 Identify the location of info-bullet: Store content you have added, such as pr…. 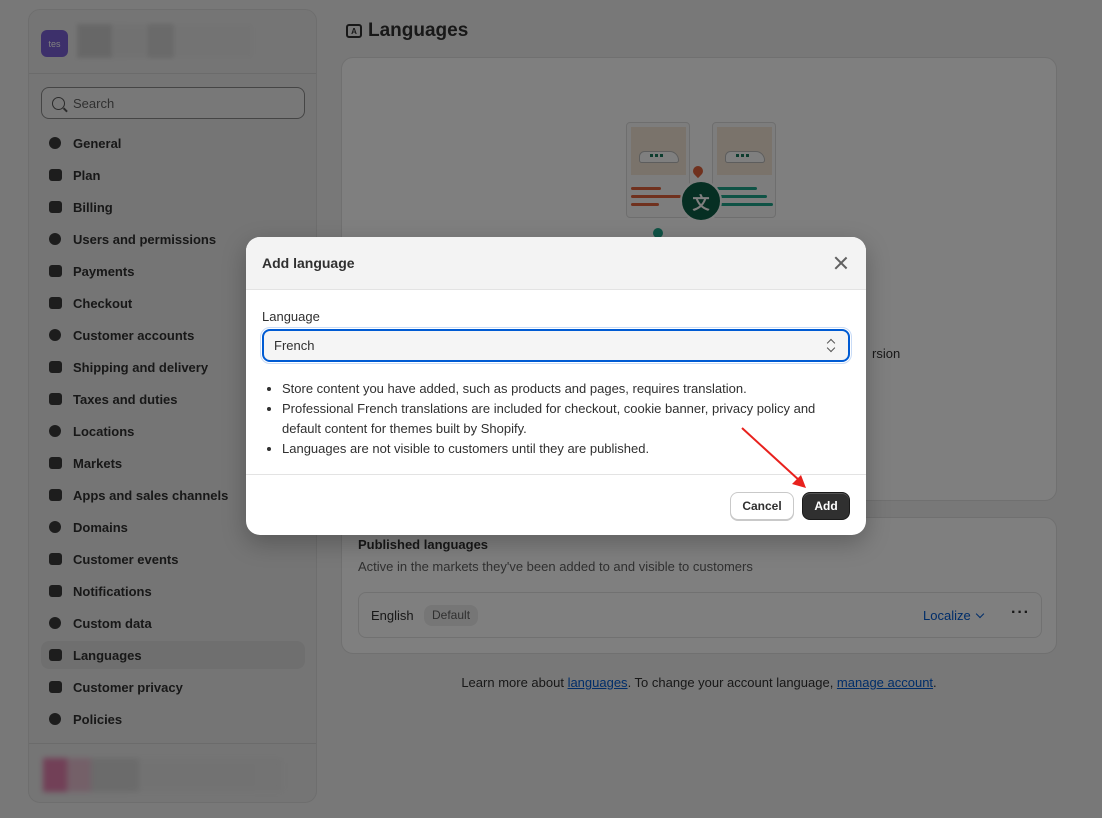
(562, 389).